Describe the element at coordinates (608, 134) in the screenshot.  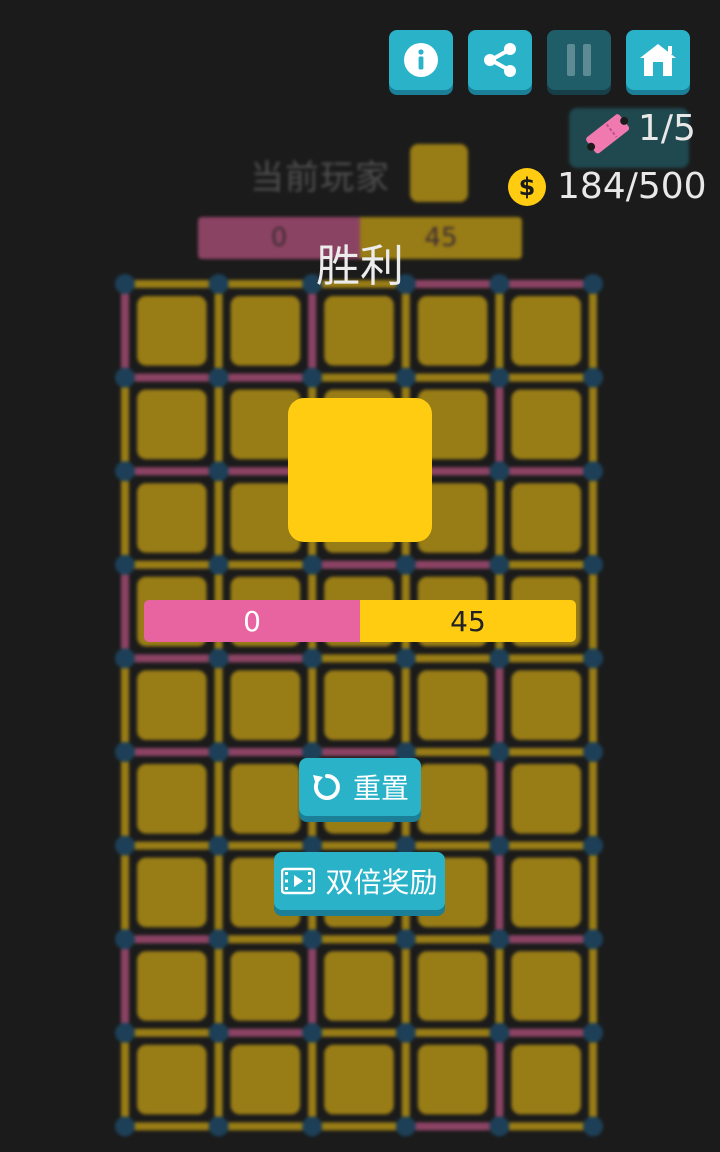
I see `ticket-icon` at that location.